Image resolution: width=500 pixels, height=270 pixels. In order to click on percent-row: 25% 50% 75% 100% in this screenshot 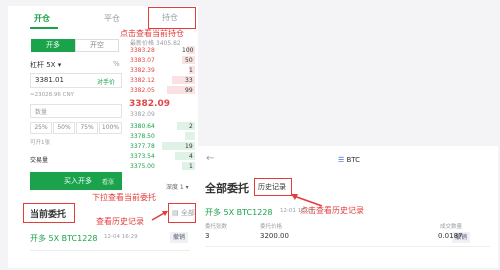, I will do `click(76, 128)`.